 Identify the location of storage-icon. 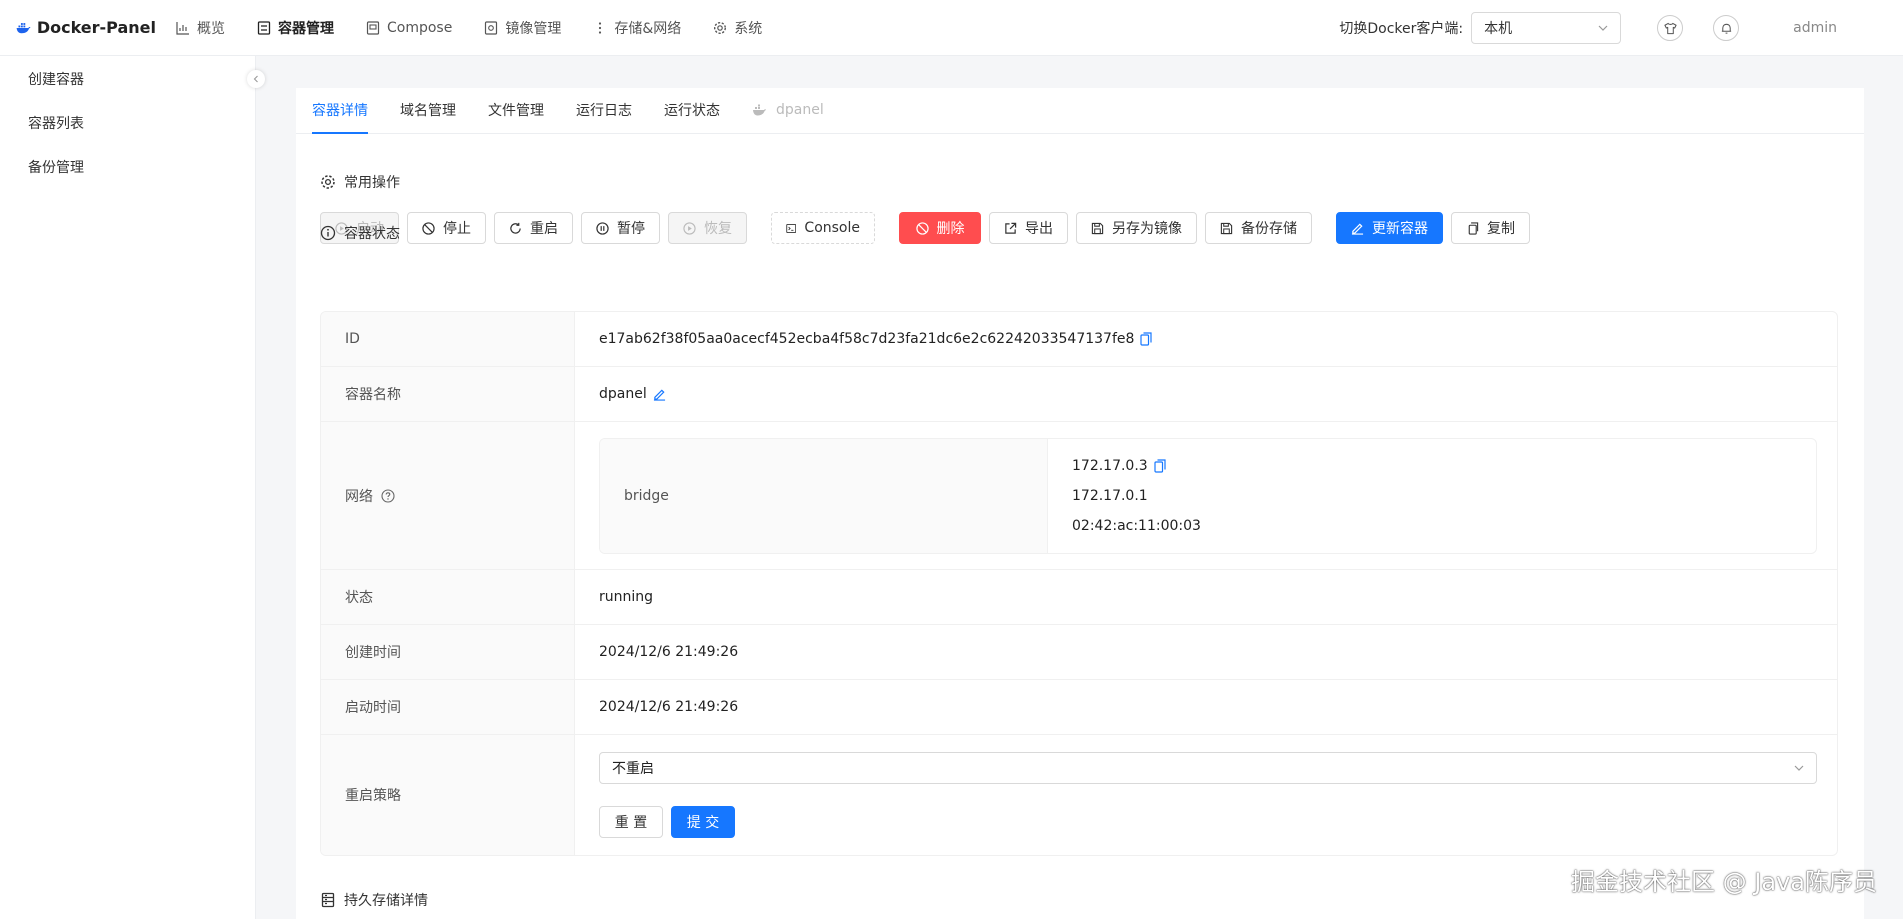
(328, 900).